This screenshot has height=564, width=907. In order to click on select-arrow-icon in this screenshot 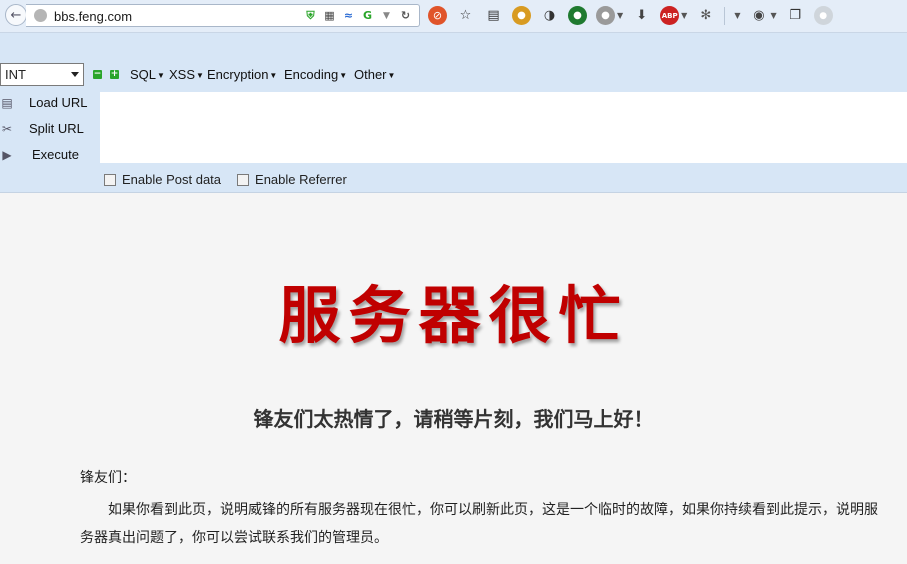, I will do `click(75, 74)`.